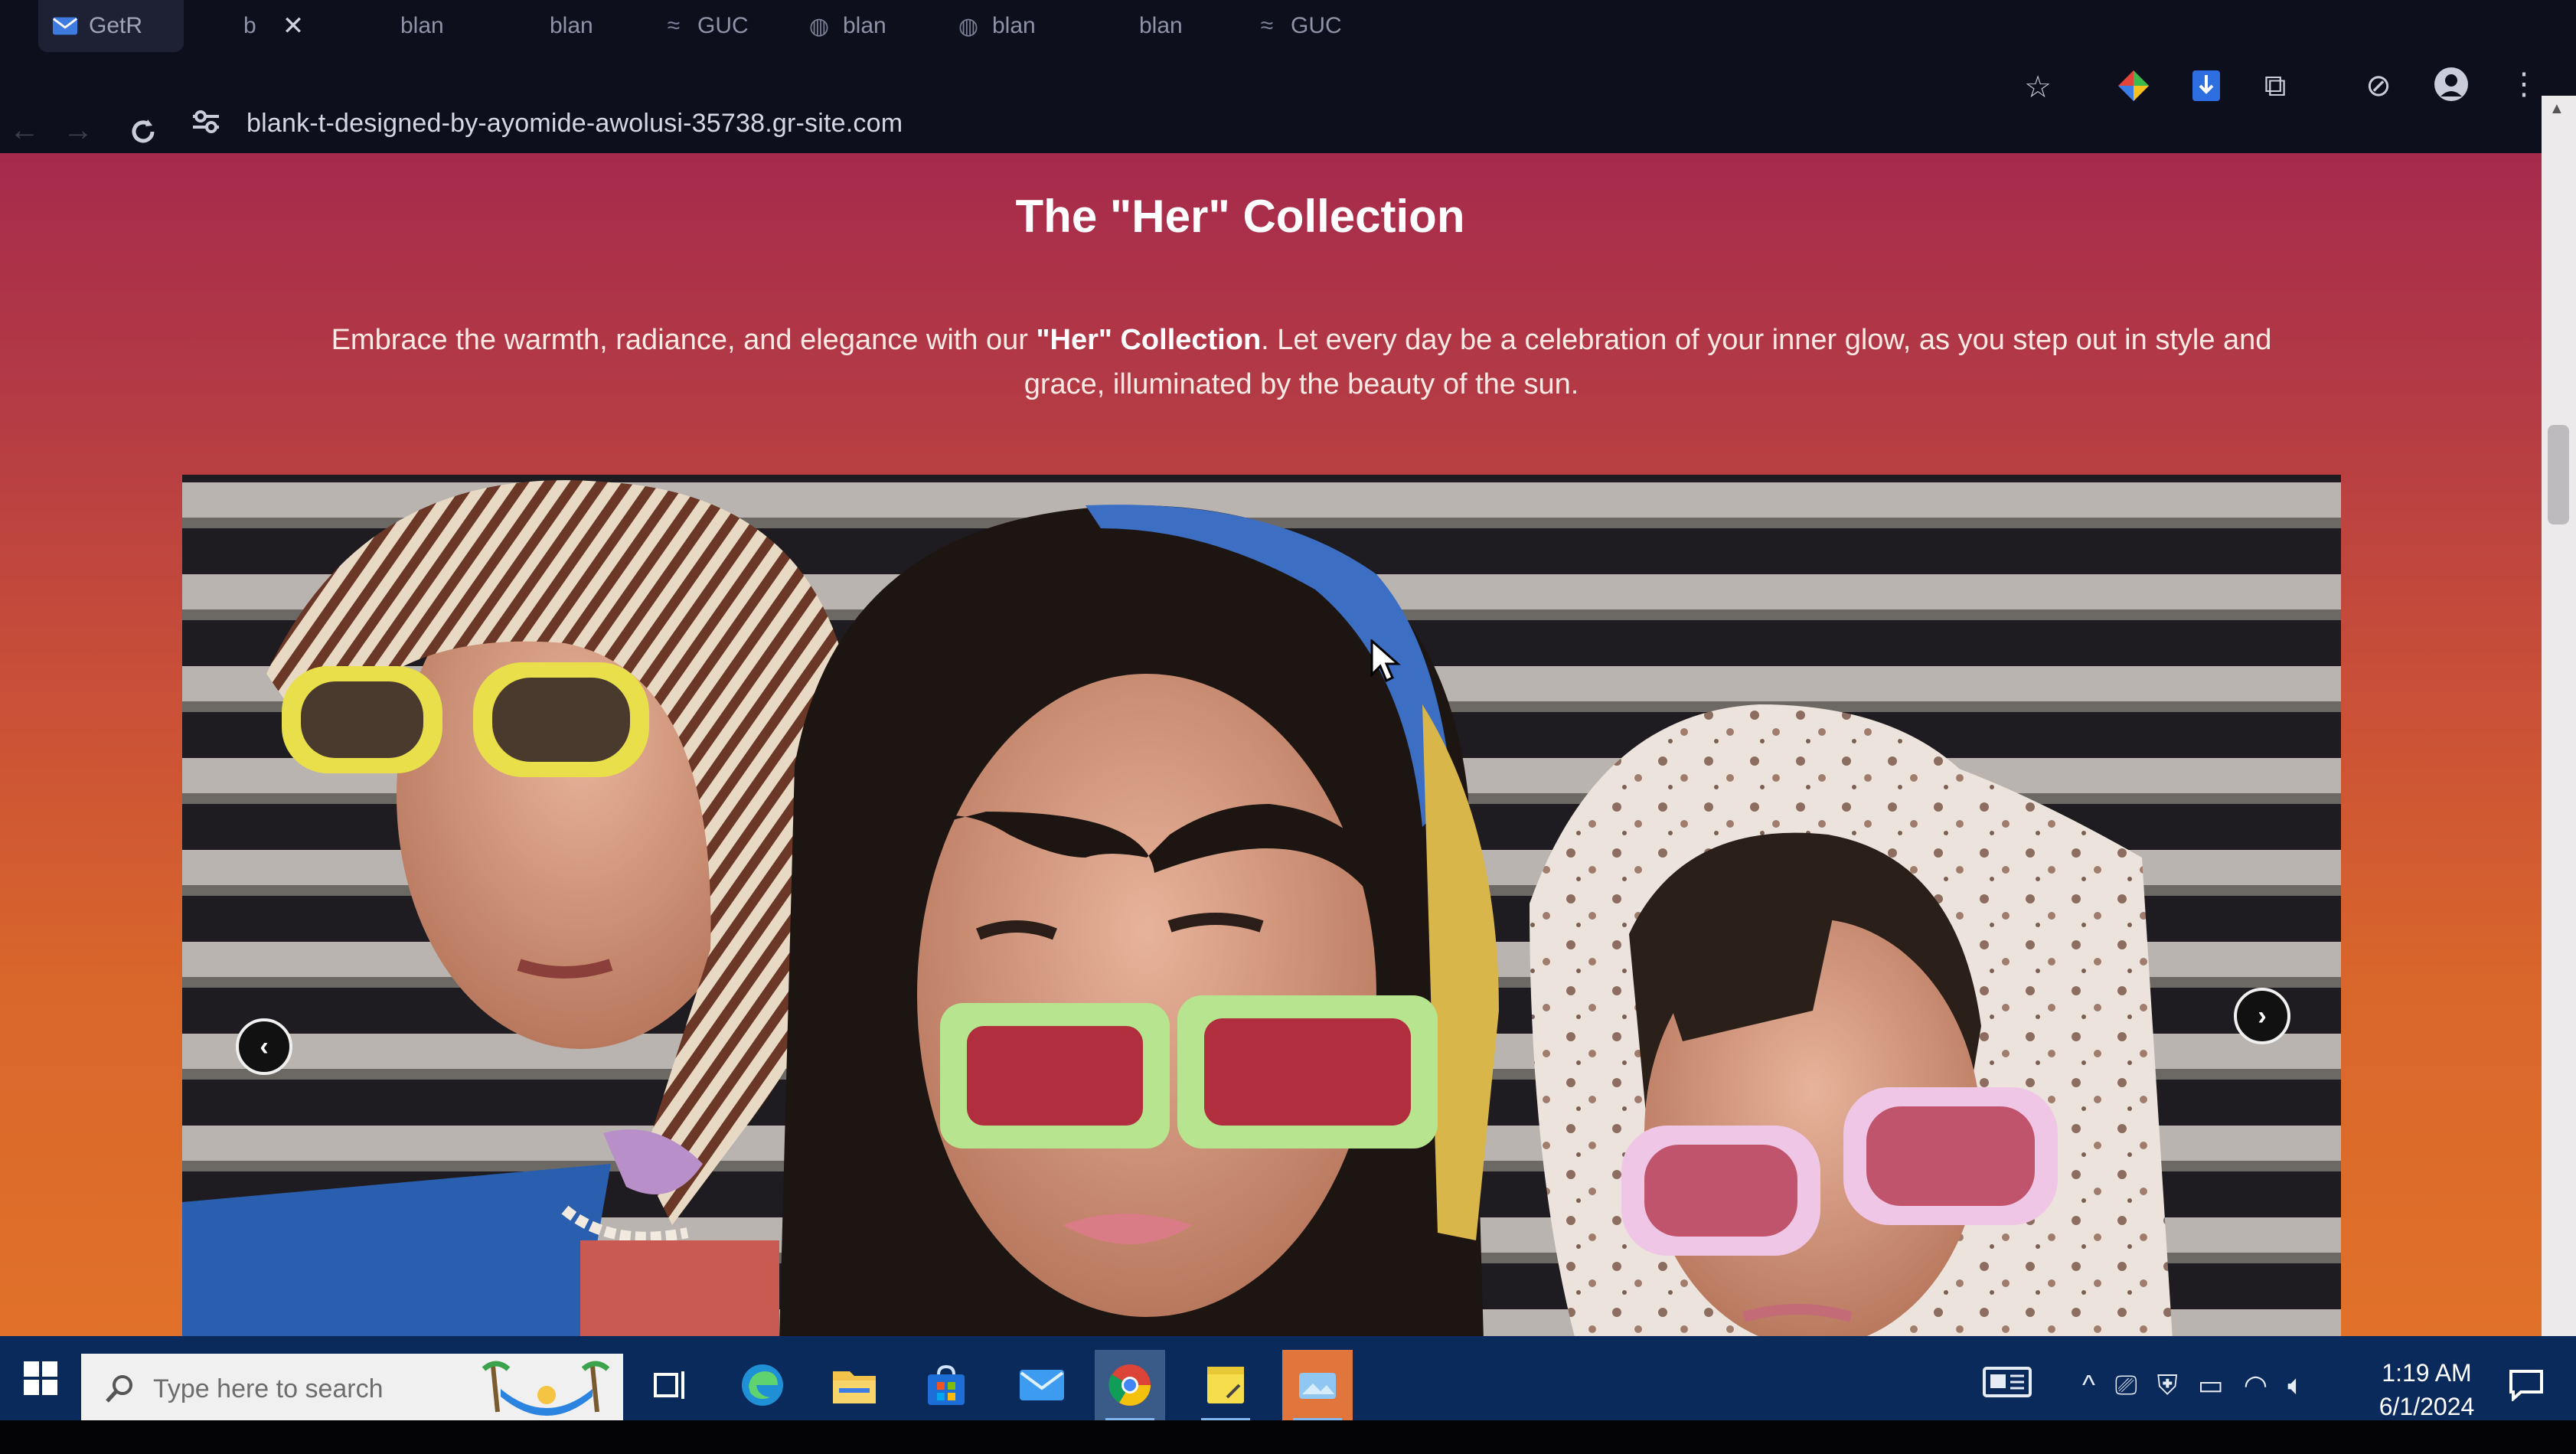 The image size is (2576, 1454). Describe the element at coordinates (2558, 474) in the screenshot. I see `scroll-thumb` at that location.